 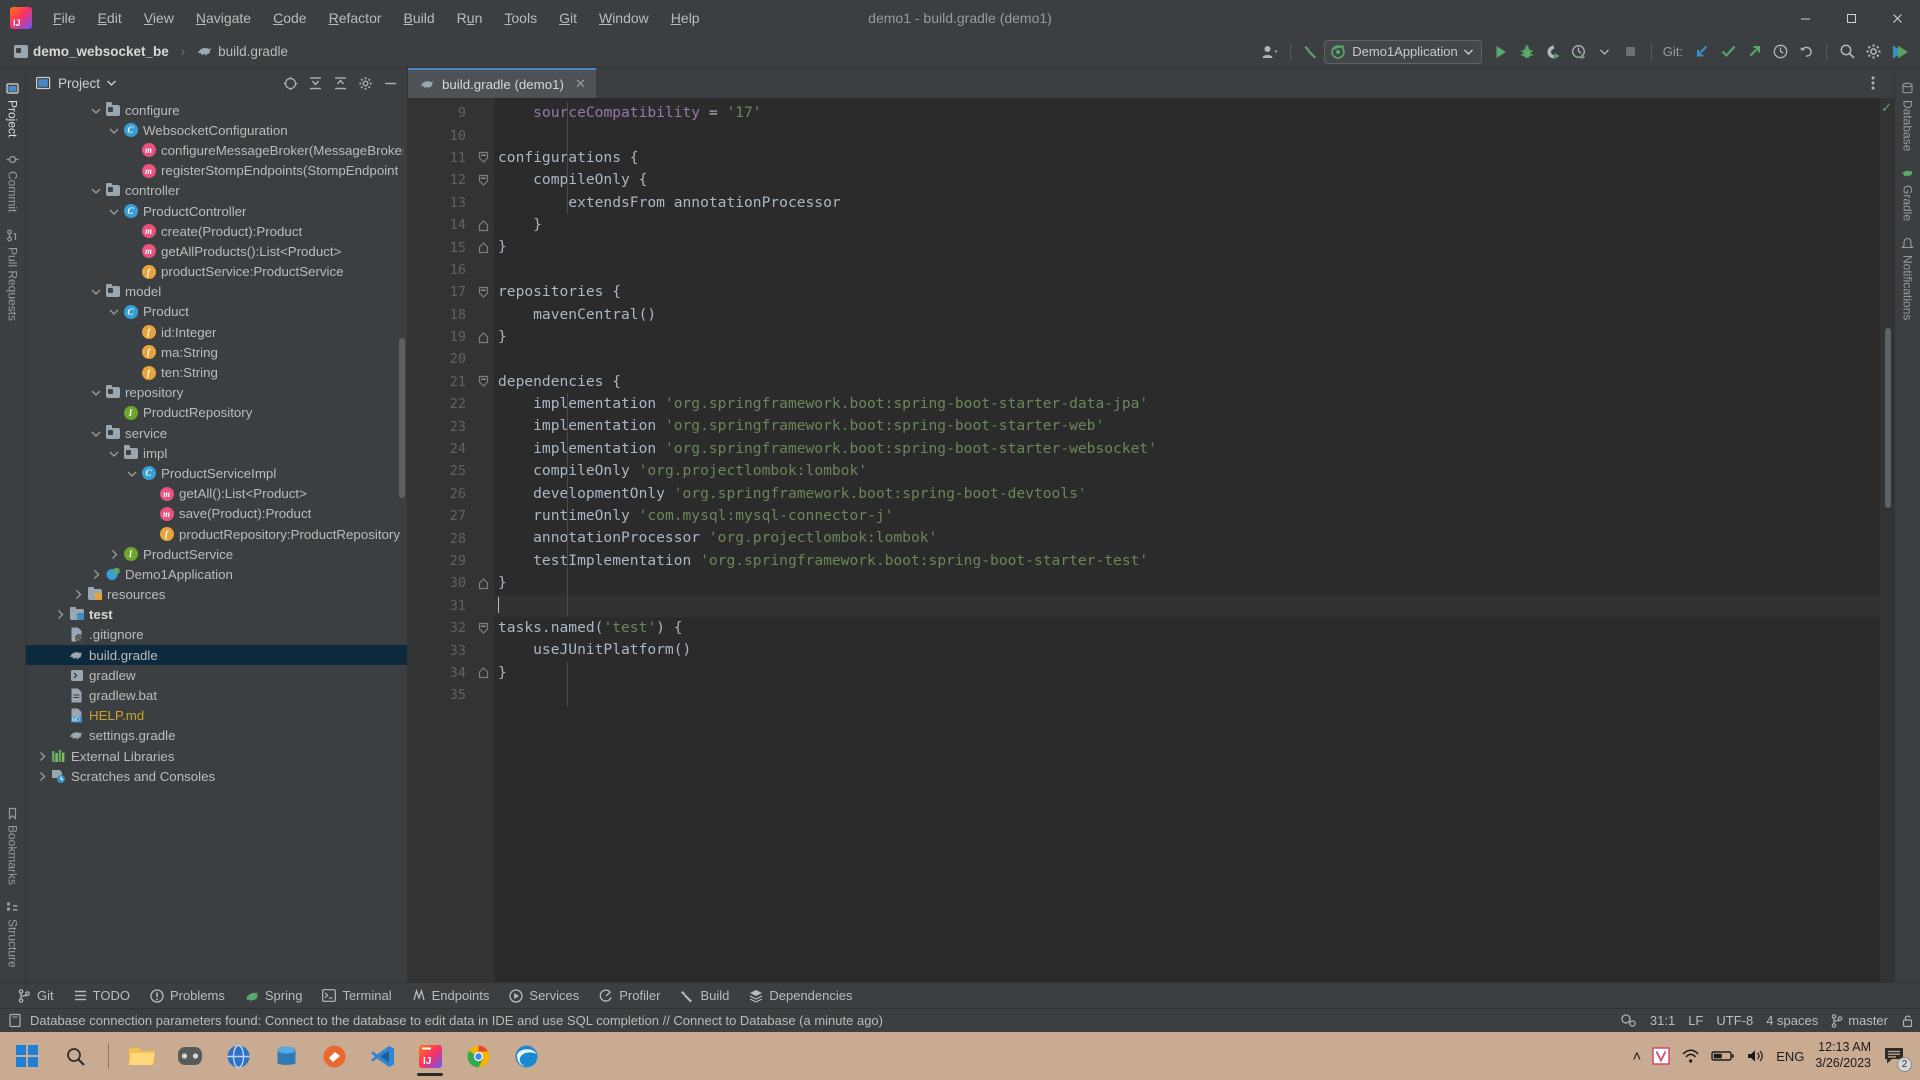 I want to click on account-icon, so click(x=1270, y=52).